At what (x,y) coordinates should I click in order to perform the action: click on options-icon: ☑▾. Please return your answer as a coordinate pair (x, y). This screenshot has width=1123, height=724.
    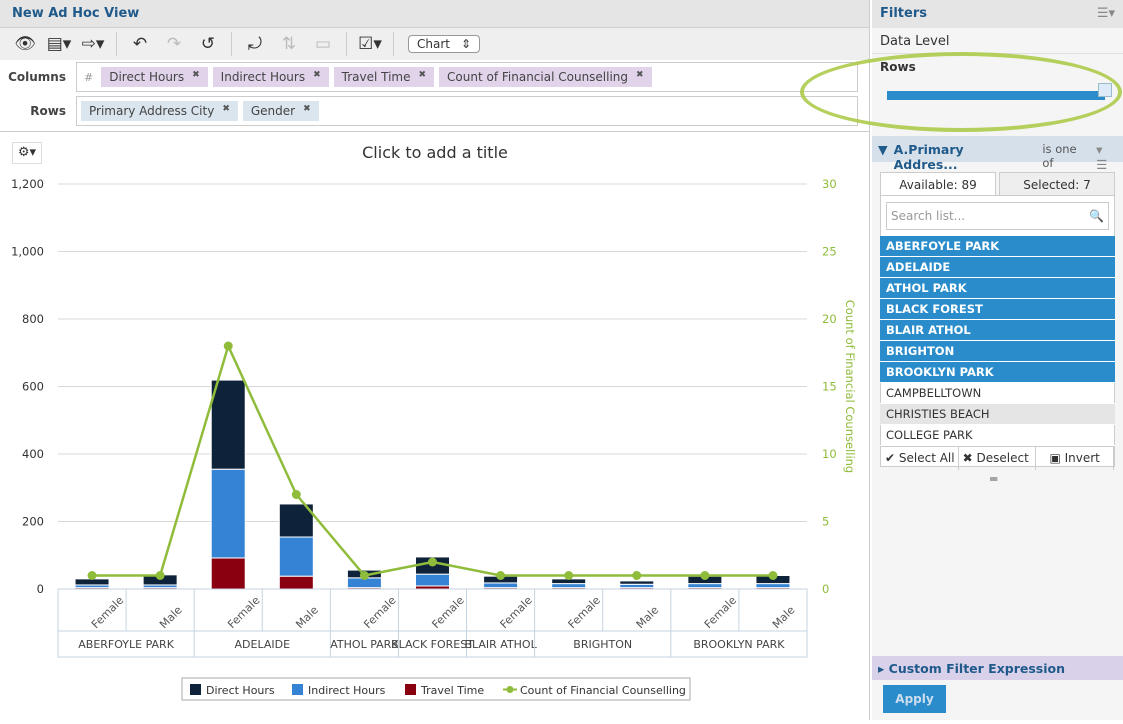
    Looking at the image, I should click on (370, 44).